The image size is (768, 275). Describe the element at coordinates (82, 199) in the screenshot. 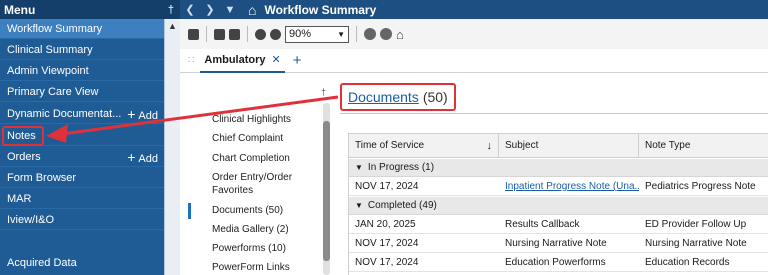

I see `sidebar-item-mar: MAR` at that location.